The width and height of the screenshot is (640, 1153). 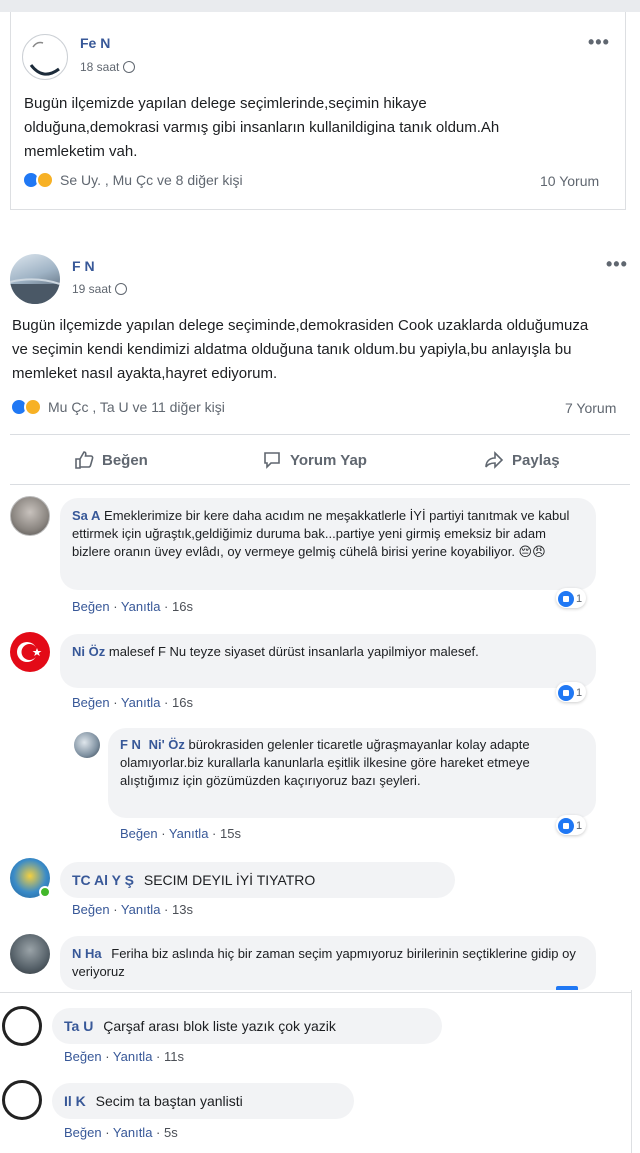 I want to click on comment-actions: Beğen · Yanıtla · 5s, so click(x=121, y=1132).